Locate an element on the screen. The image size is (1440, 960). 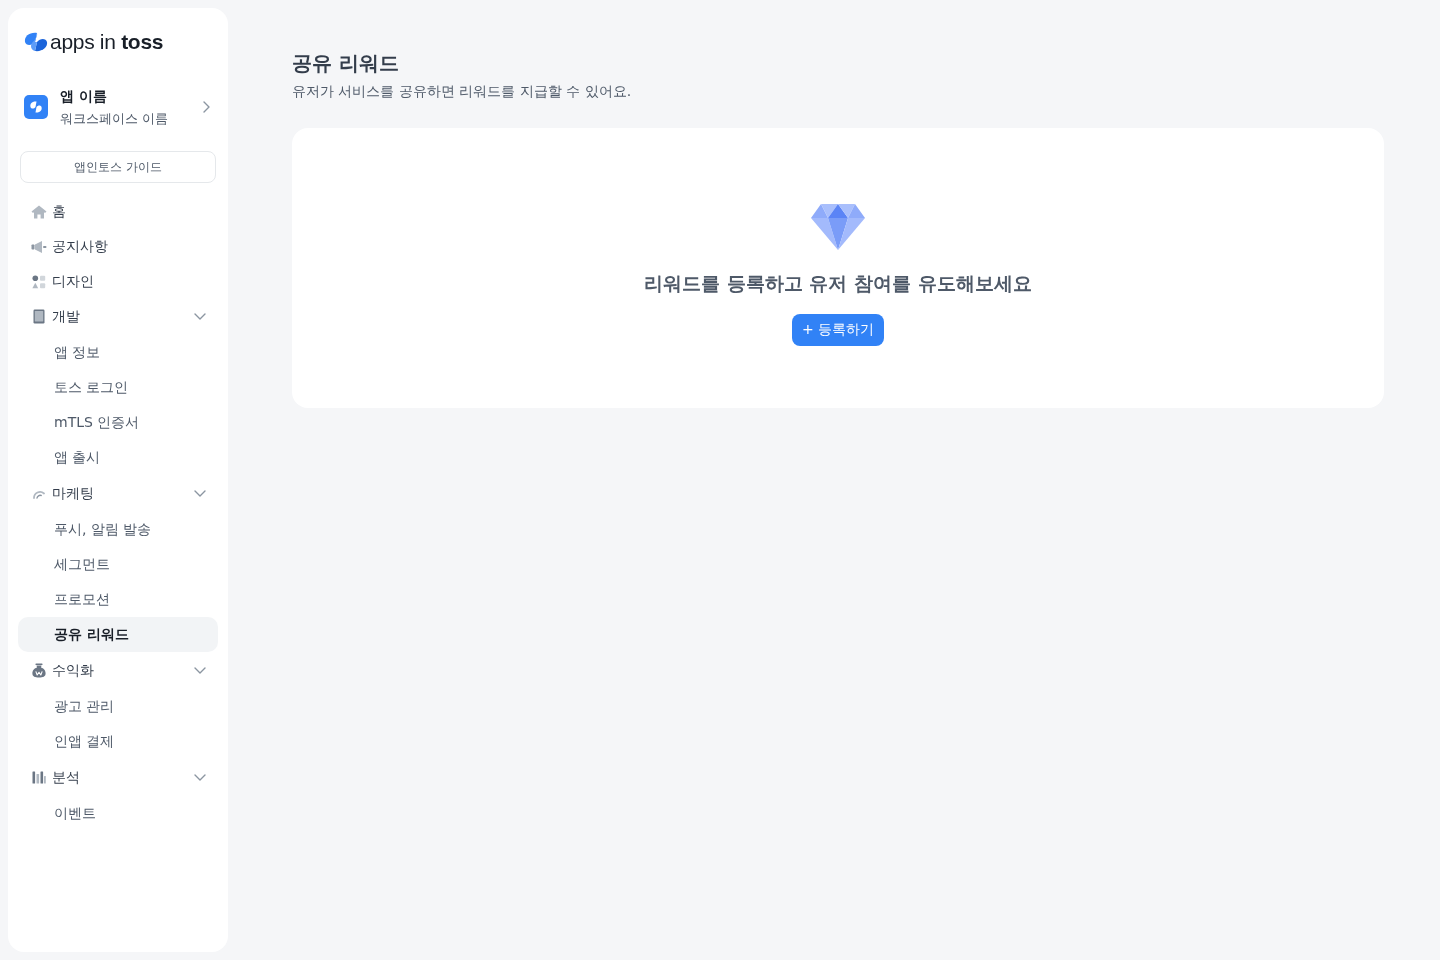
app-icon is located at coordinates (36, 107).